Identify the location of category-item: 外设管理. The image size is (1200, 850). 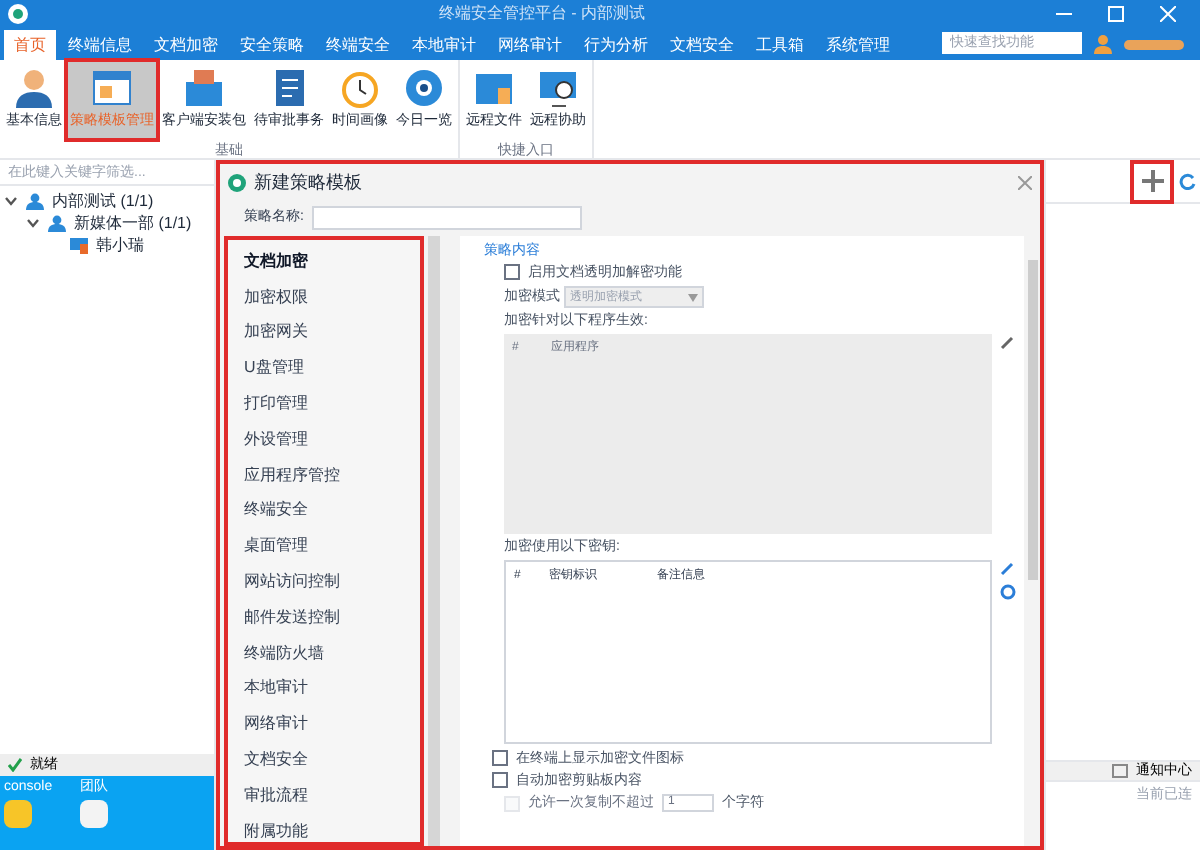
(324, 439).